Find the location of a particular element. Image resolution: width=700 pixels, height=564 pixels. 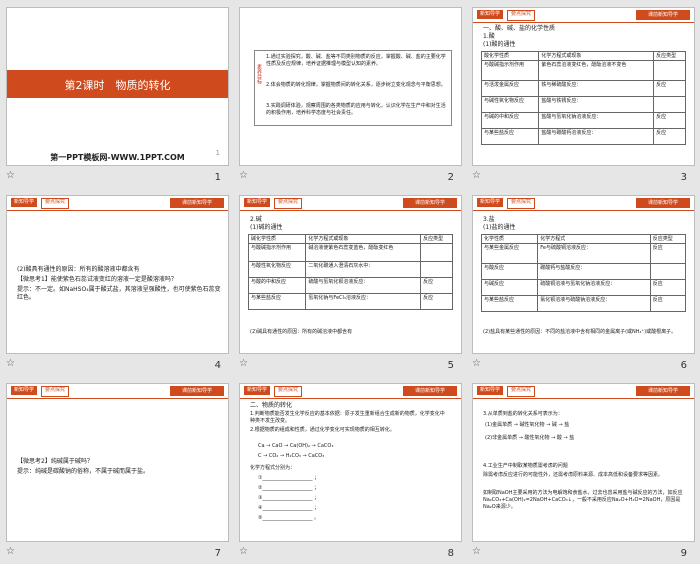

table-header: 反应类型 is located at coordinates (436, 239).